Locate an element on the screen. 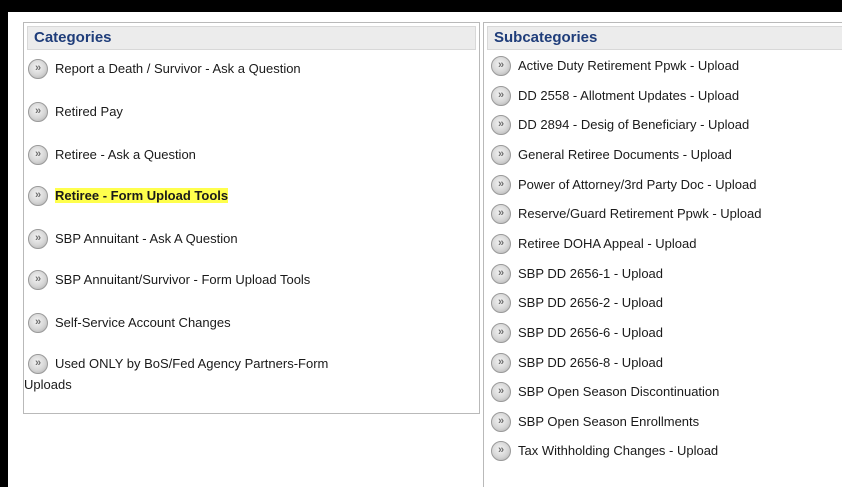 The height and width of the screenshot is (487, 842). category-item-sbp-annuitant-ask: SBP Annuitant - Ask A Question is located at coordinates (250, 239).